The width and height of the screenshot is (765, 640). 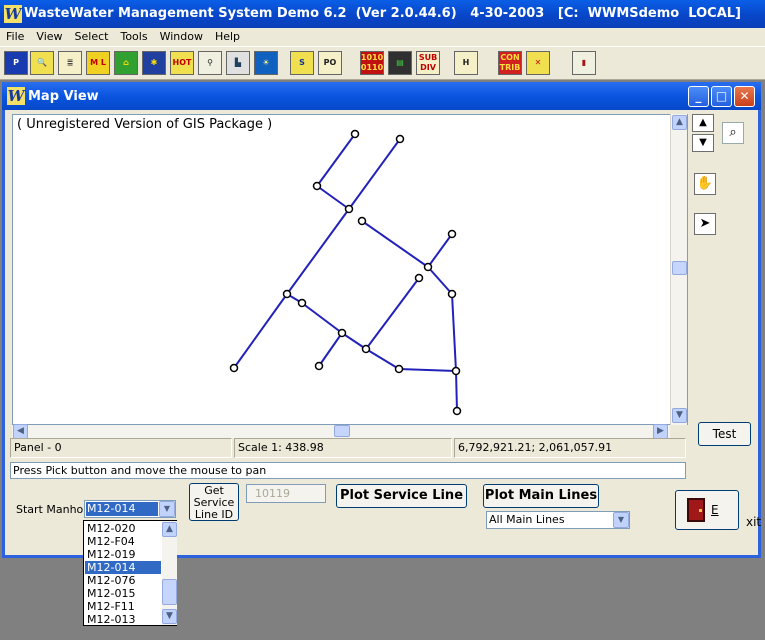 I want to click on scroll-right-icon: ▶, so click(x=660, y=431).